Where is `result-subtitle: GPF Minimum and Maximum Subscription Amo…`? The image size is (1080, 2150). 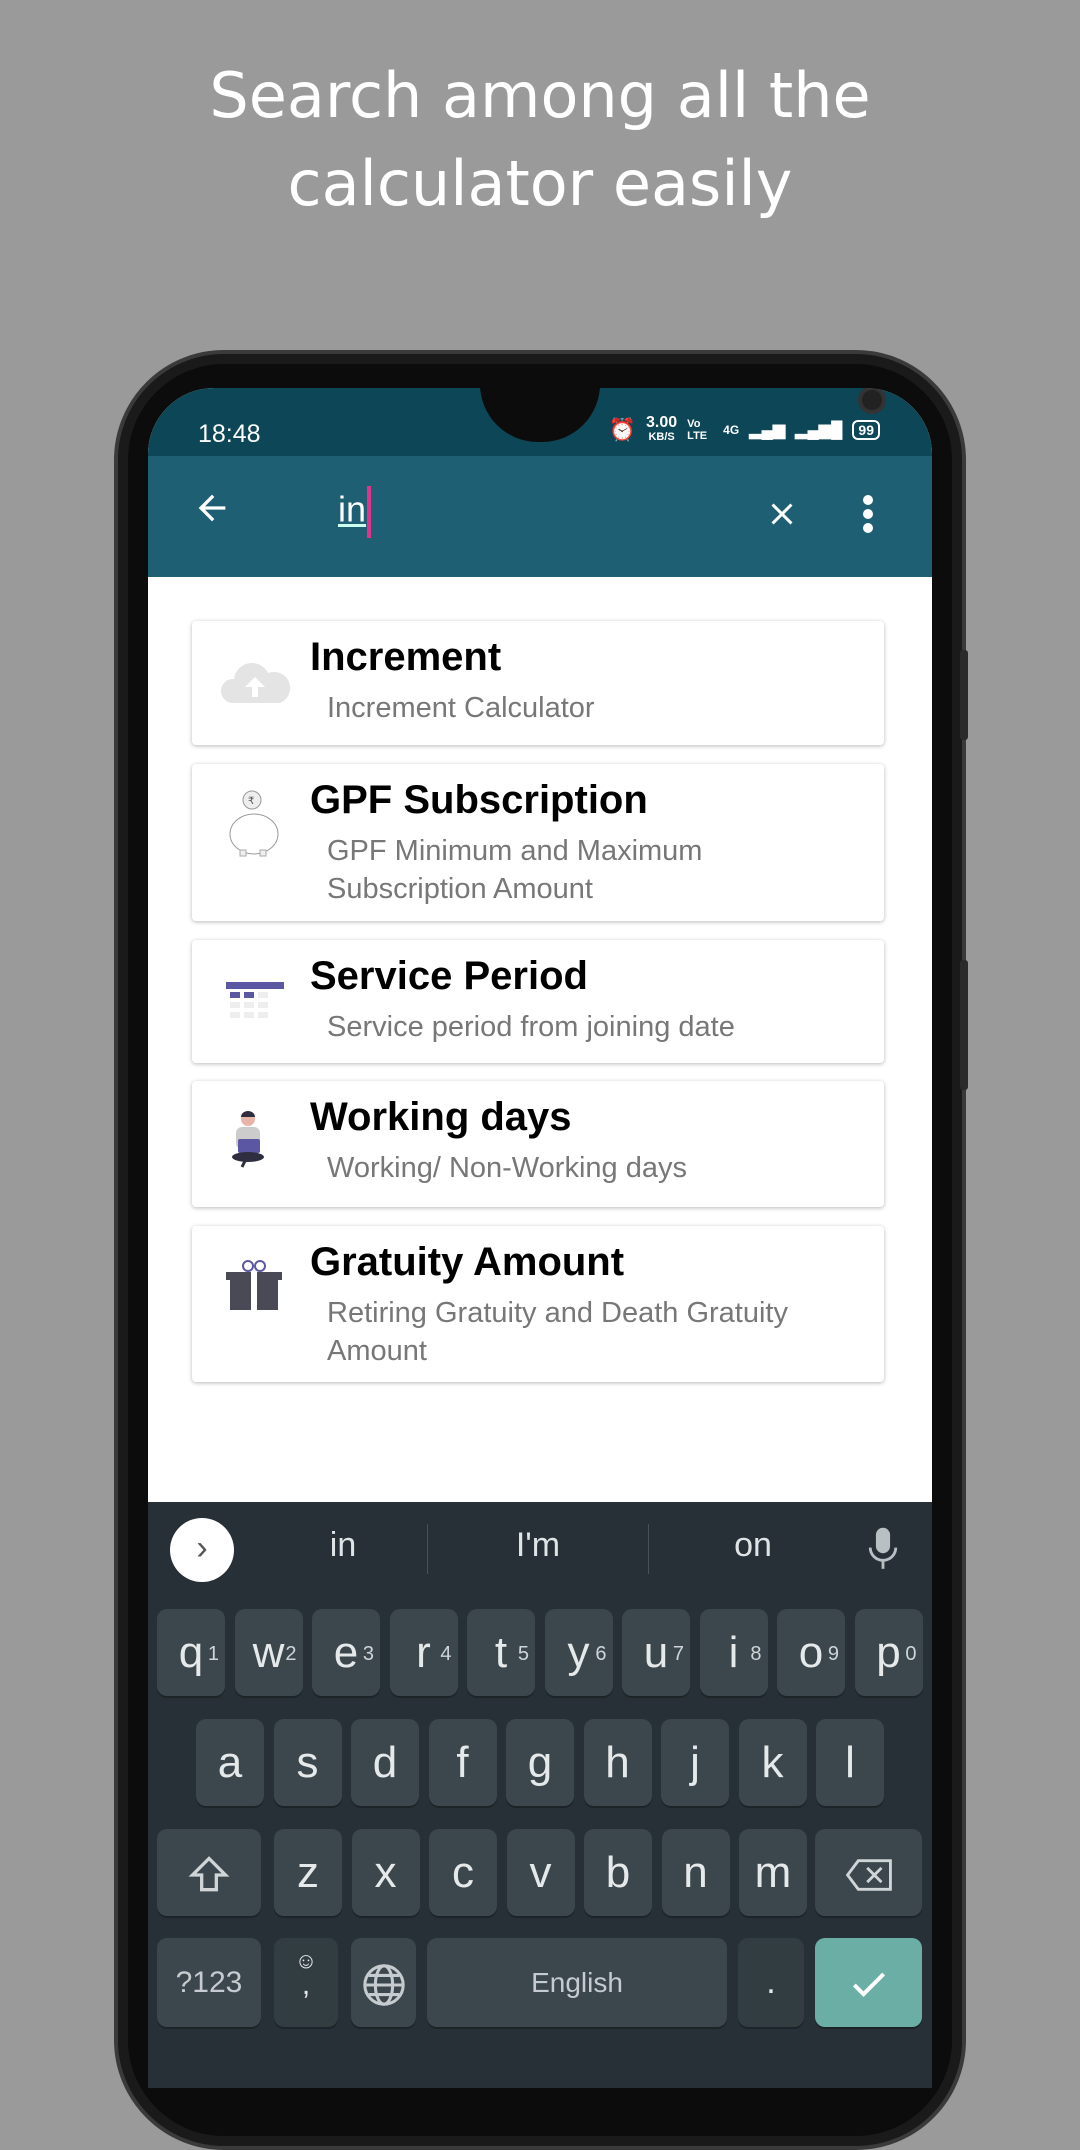
result-subtitle: GPF Minimum and Maximum Subscription Amo… is located at coordinates (515, 870).